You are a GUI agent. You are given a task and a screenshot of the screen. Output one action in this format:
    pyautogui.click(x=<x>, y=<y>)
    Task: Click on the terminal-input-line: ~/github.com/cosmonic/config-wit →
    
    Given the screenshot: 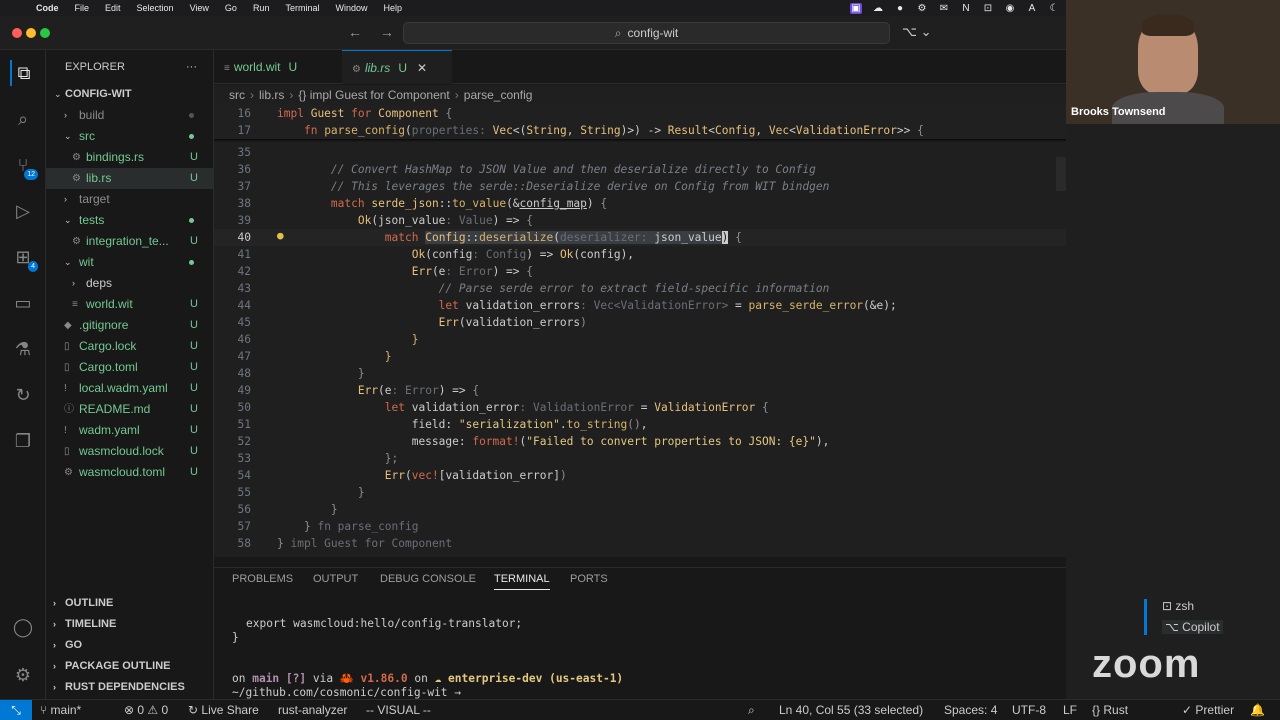 What is the action you would take?
    pyautogui.click(x=350, y=692)
    